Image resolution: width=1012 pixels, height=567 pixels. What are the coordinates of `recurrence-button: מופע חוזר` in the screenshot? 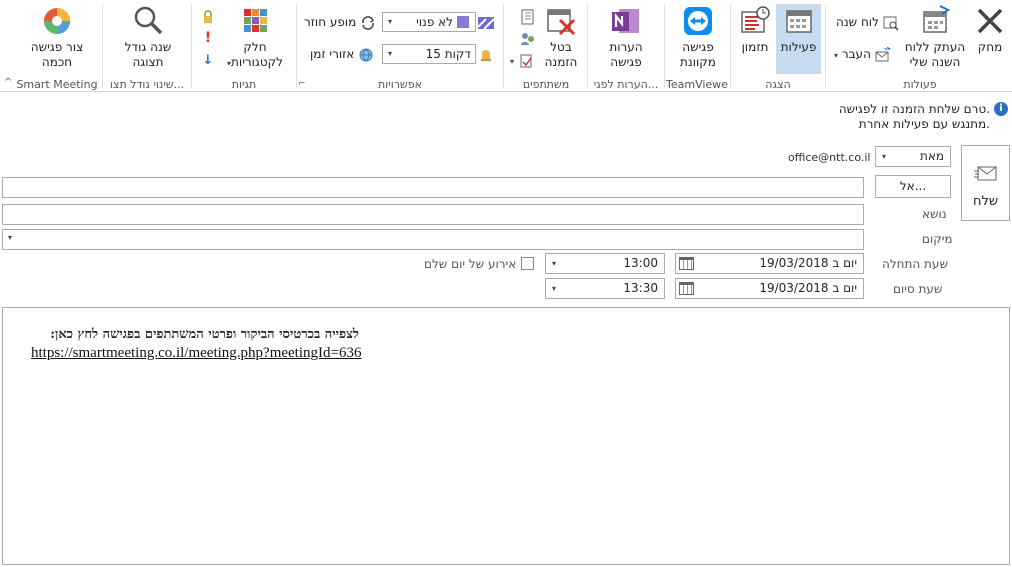 It's located at (340, 22).